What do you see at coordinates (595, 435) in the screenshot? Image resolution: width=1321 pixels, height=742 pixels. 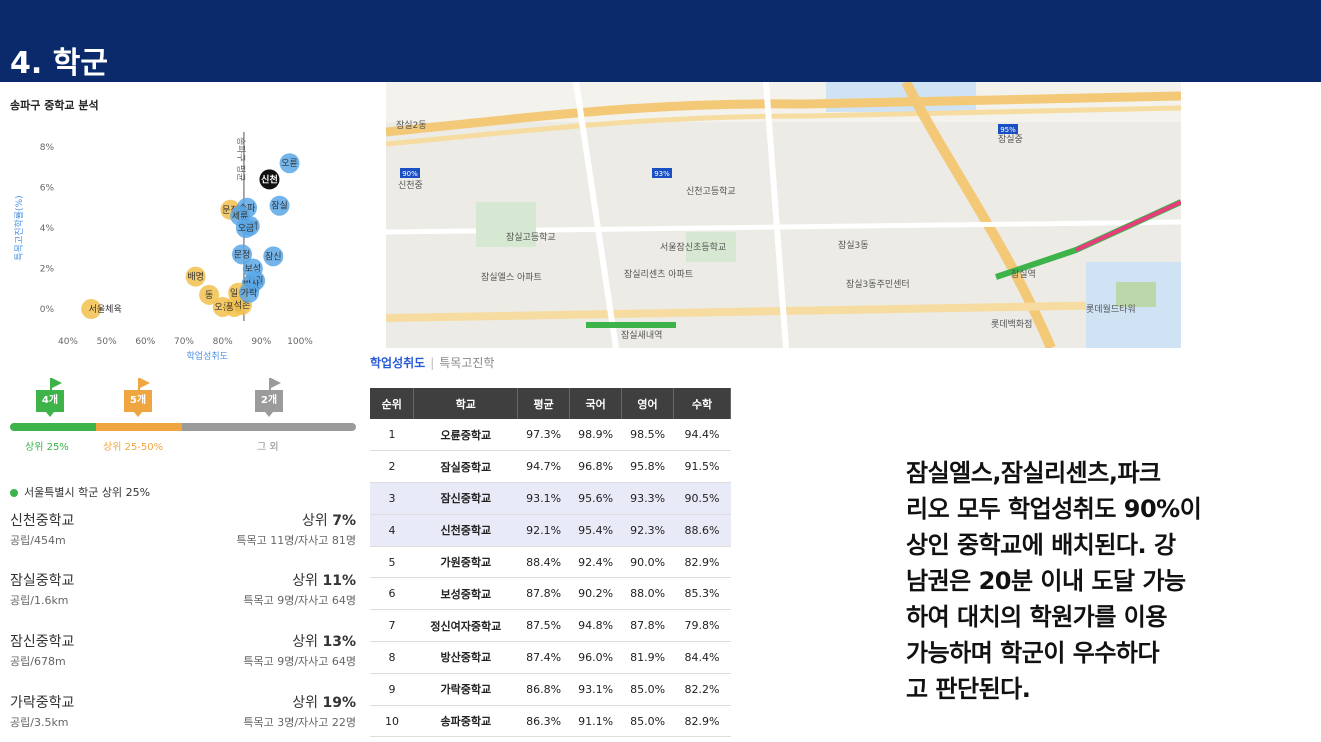 I see `table-cell: 98.9%` at bounding box center [595, 435].